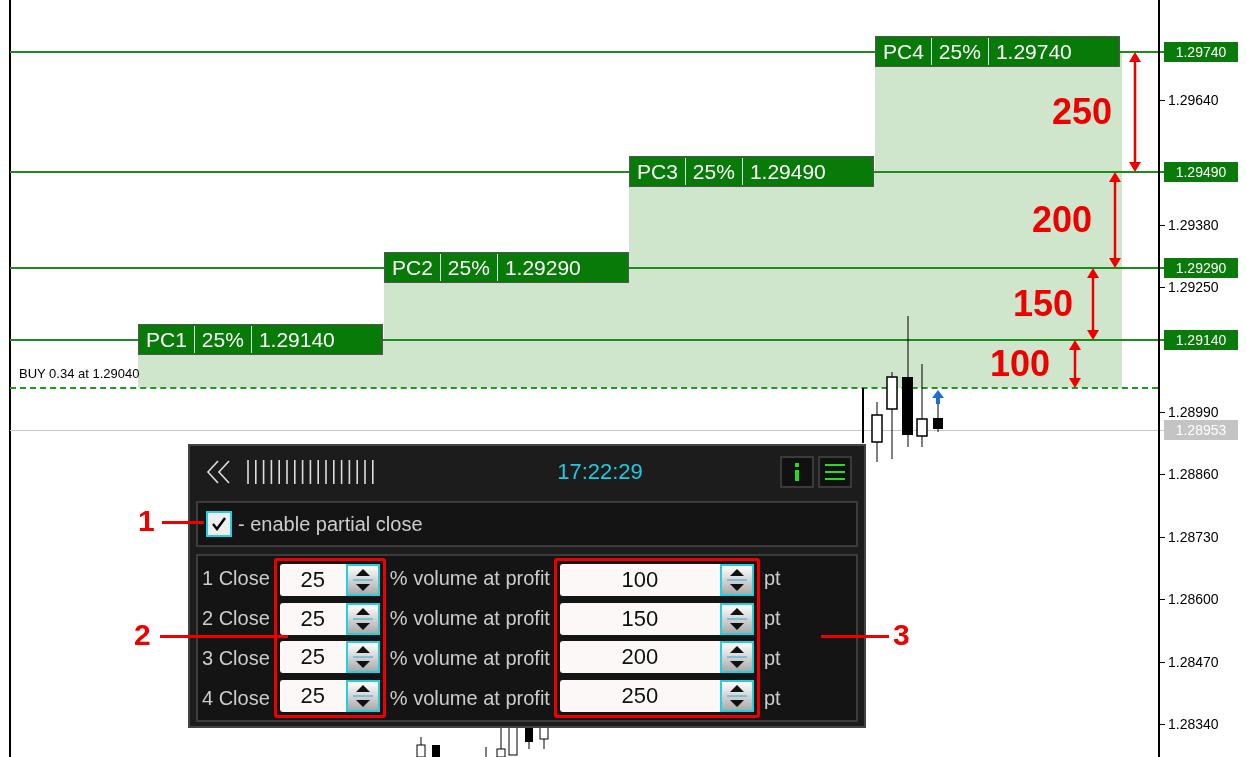  What do you see at coordinates (1020, 364) in the screenshot?
I see `distance-value: 100` at bounding box center [1020, 364].